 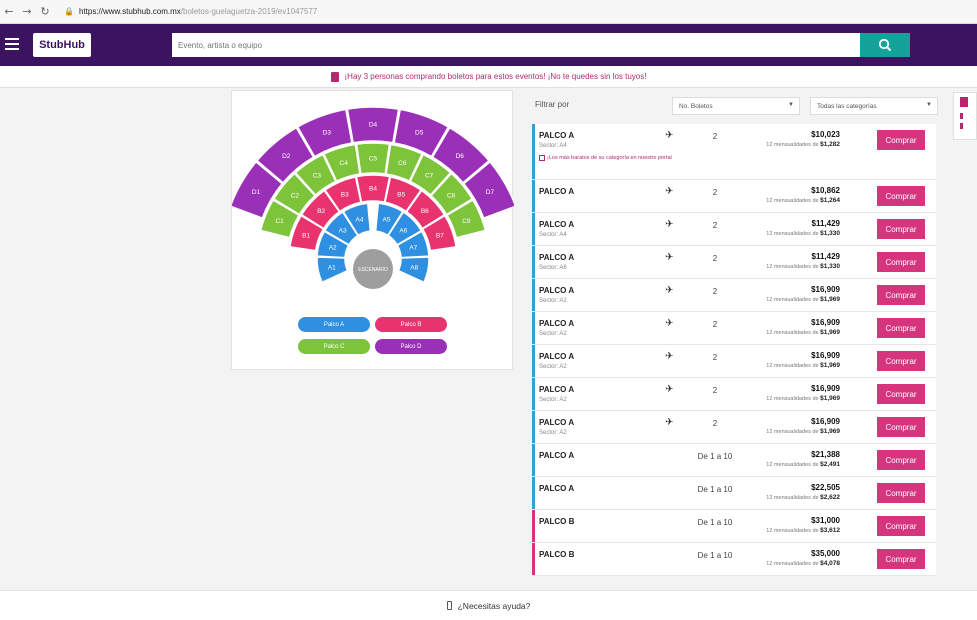 What do you see at coordinates (343, 230) in the screenshot?
I see `section-label: A3` at bounding box center [343, 230].